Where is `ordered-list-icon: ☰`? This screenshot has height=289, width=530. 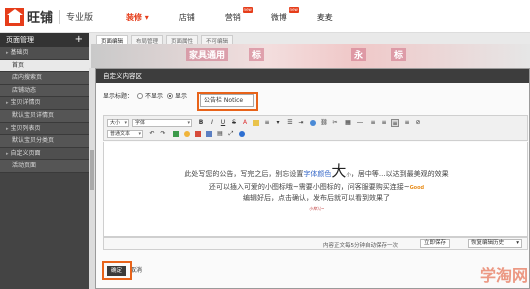 ordered-list-icon: ☰ is located at coordinates (290, 123).